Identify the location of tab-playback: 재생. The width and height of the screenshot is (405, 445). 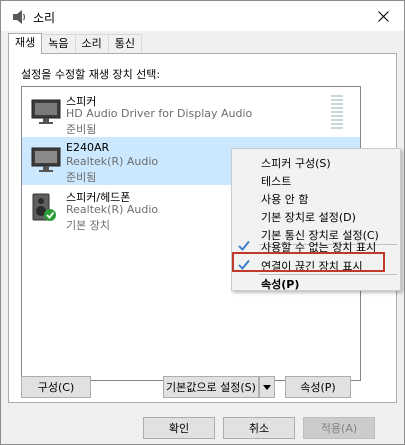
(25, 43).